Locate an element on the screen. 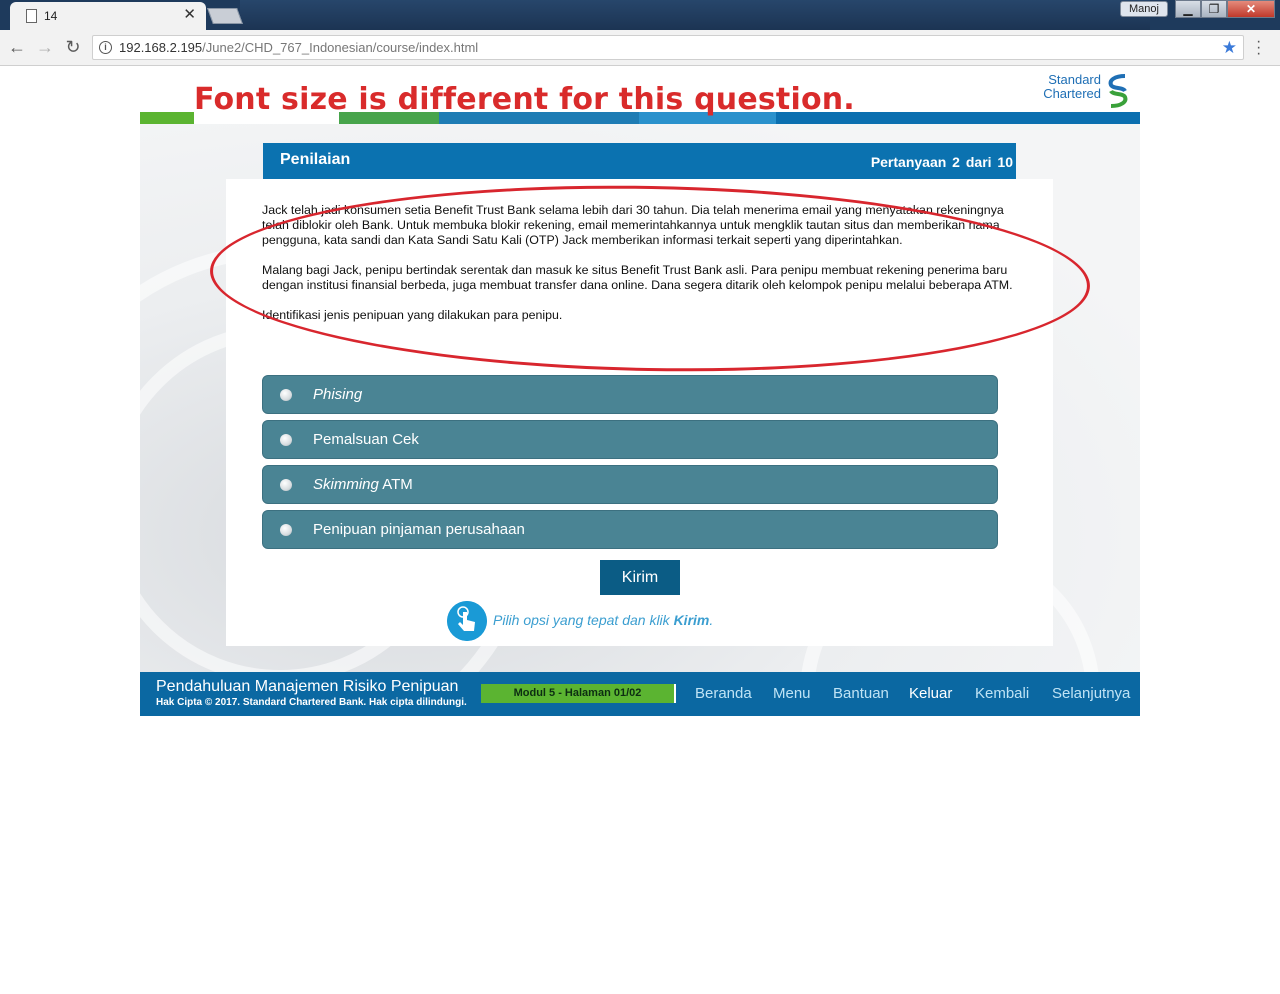 The height and width of the screenshot is (994, 1280). nav-exit-link: Keluar is located at coordinates (930, 693).